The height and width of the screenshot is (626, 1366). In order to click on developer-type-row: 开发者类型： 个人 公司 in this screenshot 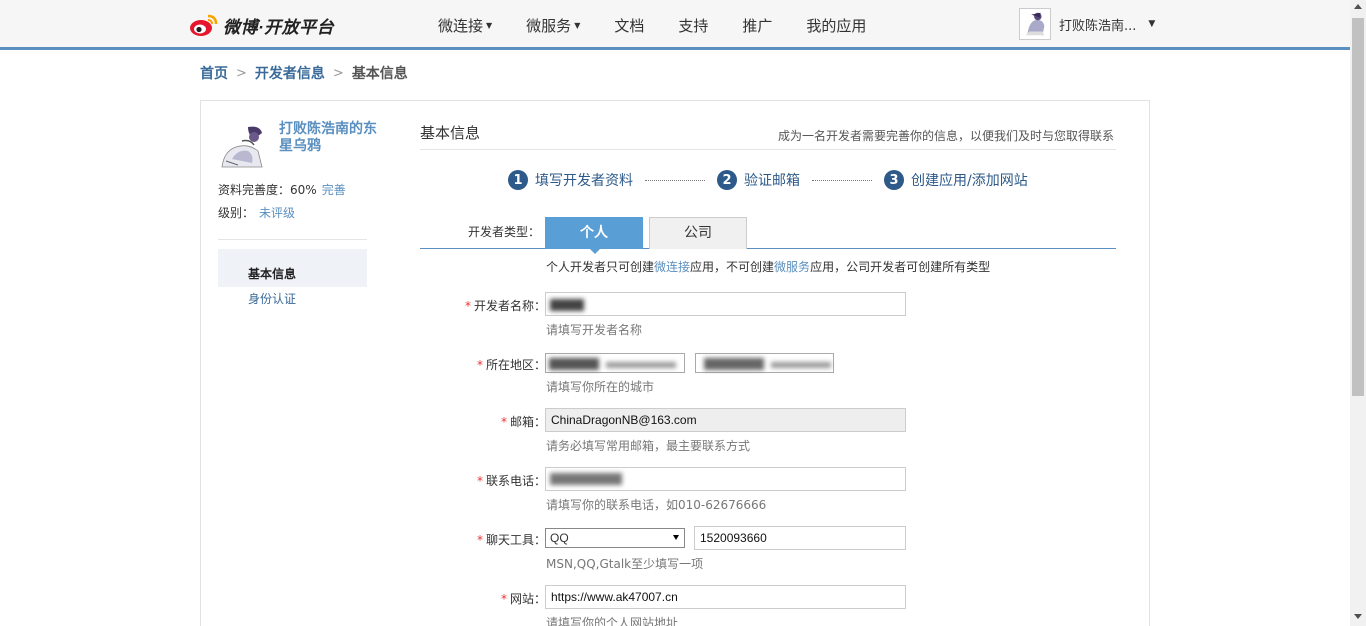, I will do `click(768, 235)`.